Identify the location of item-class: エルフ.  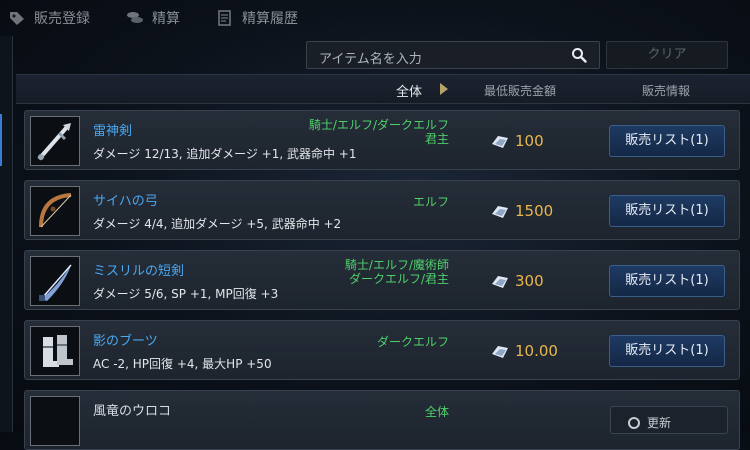
(430, 202).